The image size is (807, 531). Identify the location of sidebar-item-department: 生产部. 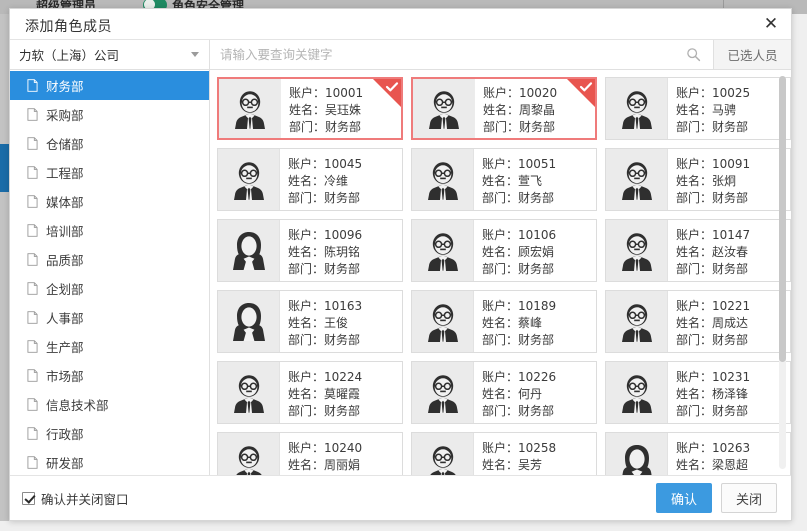
(109, 346).